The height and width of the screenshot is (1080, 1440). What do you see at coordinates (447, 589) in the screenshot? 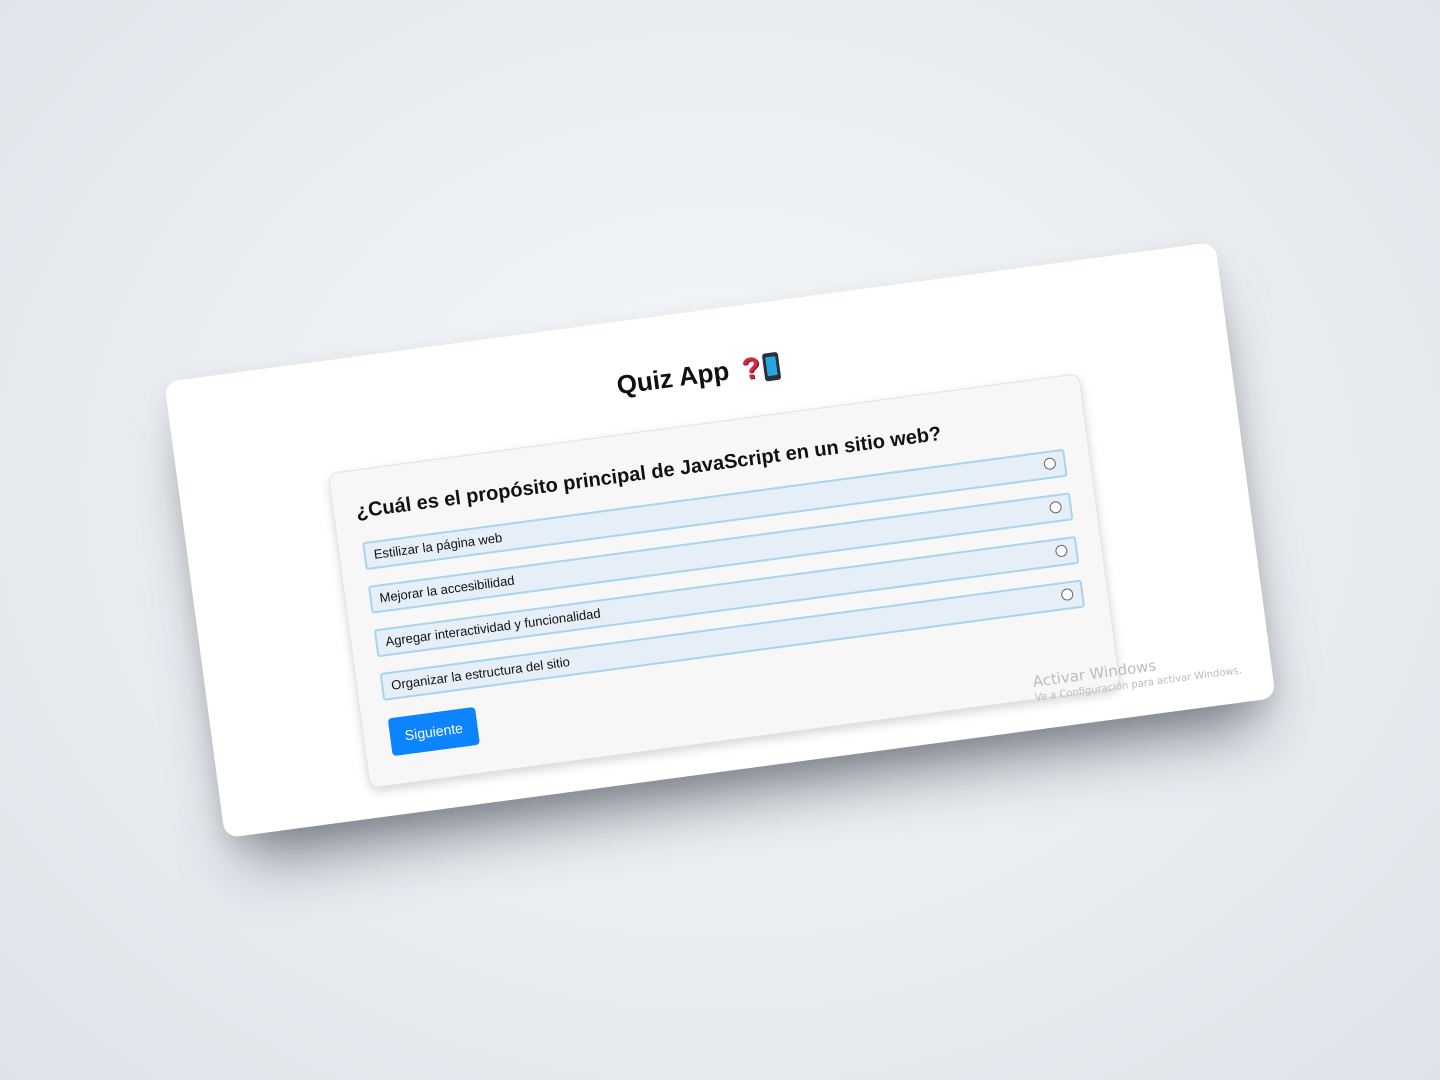
I see `option-label: Mejorar la accesibilidad` at bounding box center [447, 589].